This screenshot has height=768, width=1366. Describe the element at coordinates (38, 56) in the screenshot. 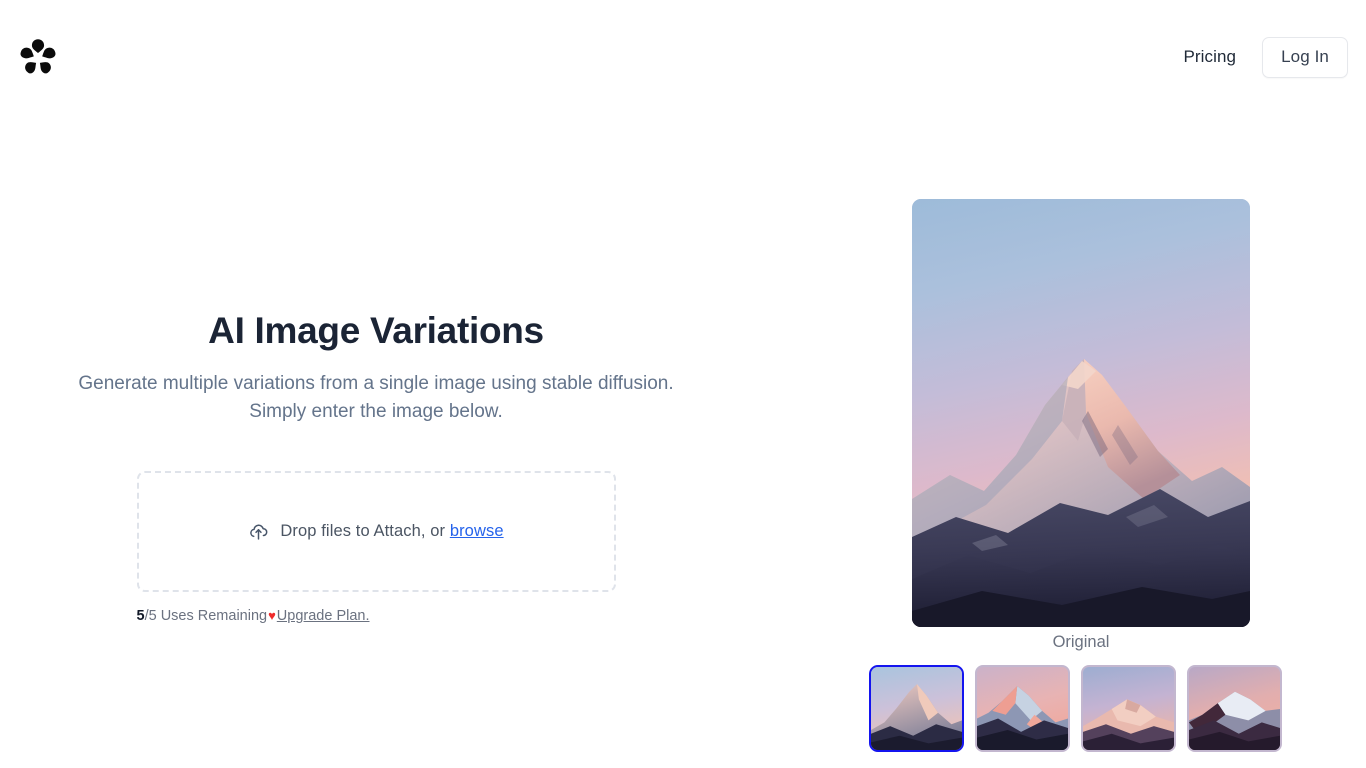

I see `sakura-flower-logo` at that location.